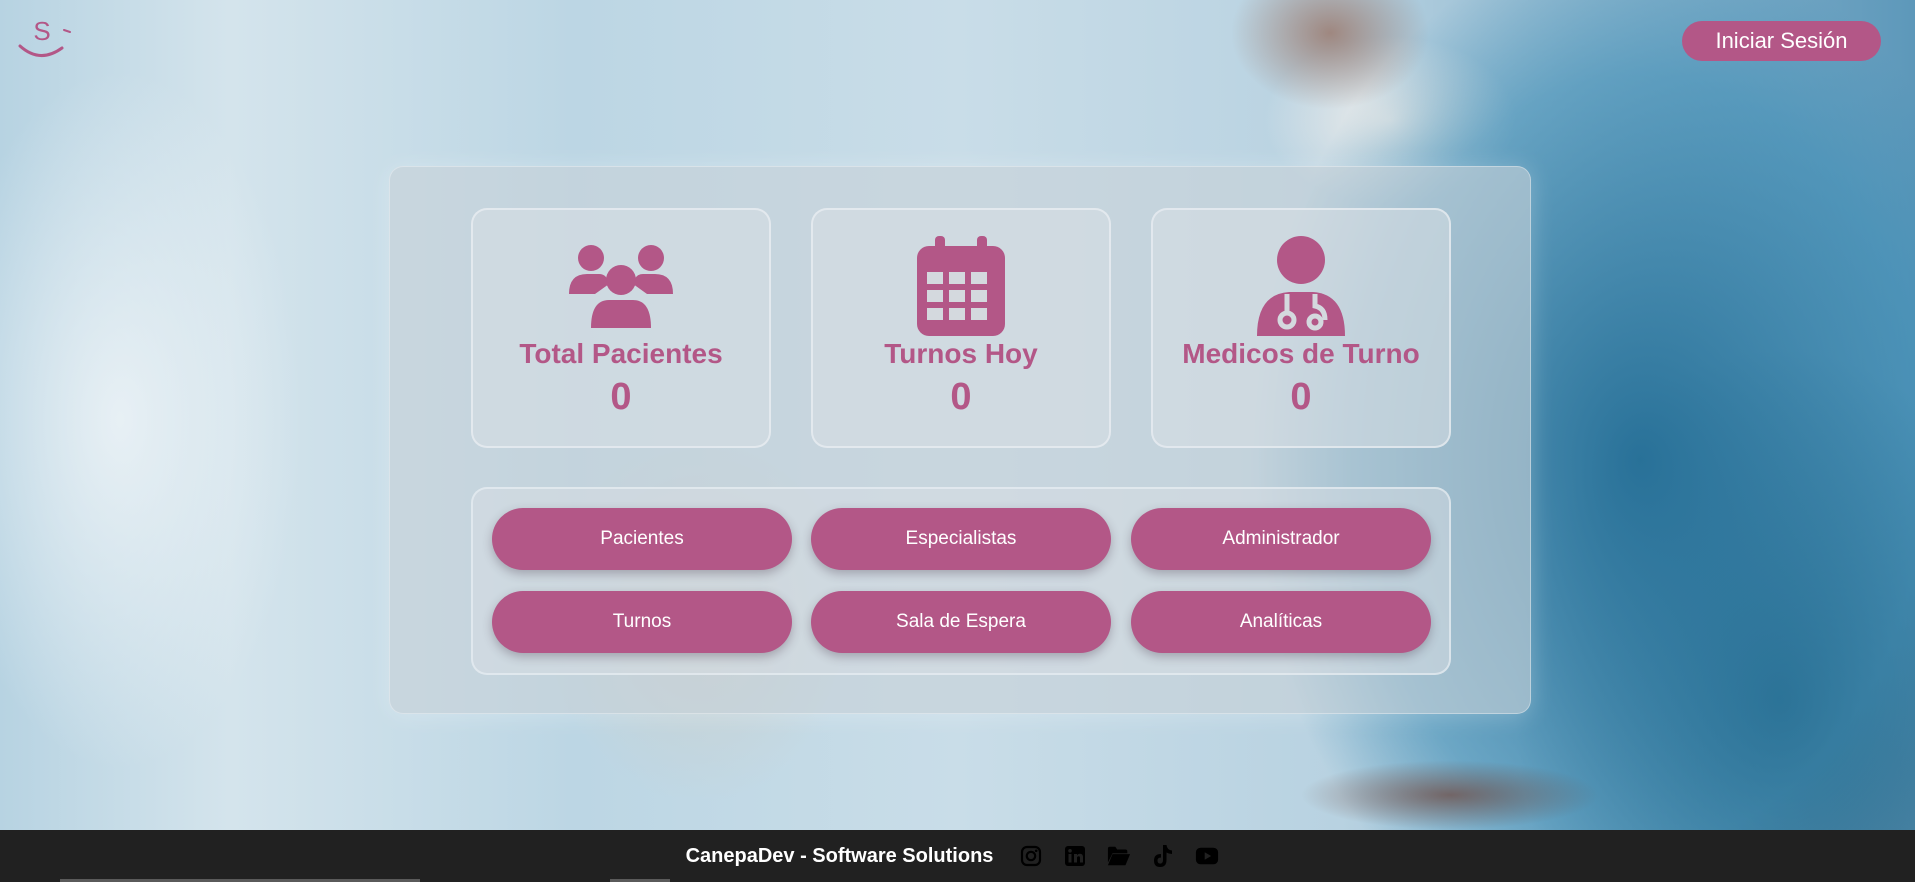  Describe the element at coordinates (1281, 539) in the screenshot. I see `administrator-button: Administrador` at that location.